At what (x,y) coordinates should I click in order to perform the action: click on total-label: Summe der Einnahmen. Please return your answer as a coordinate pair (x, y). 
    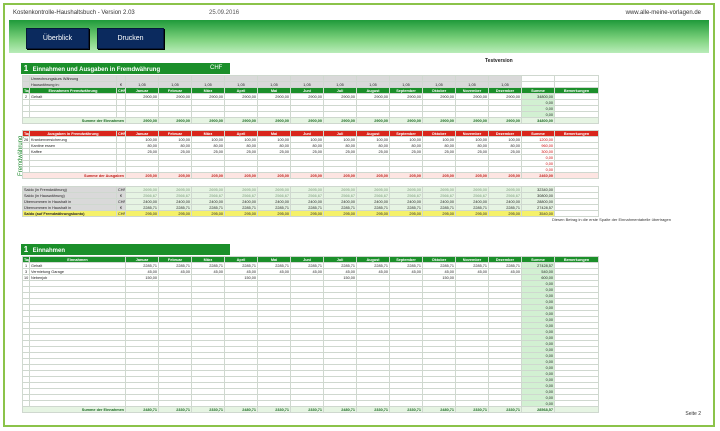
    Looking at the image, I should click on (74, 409).